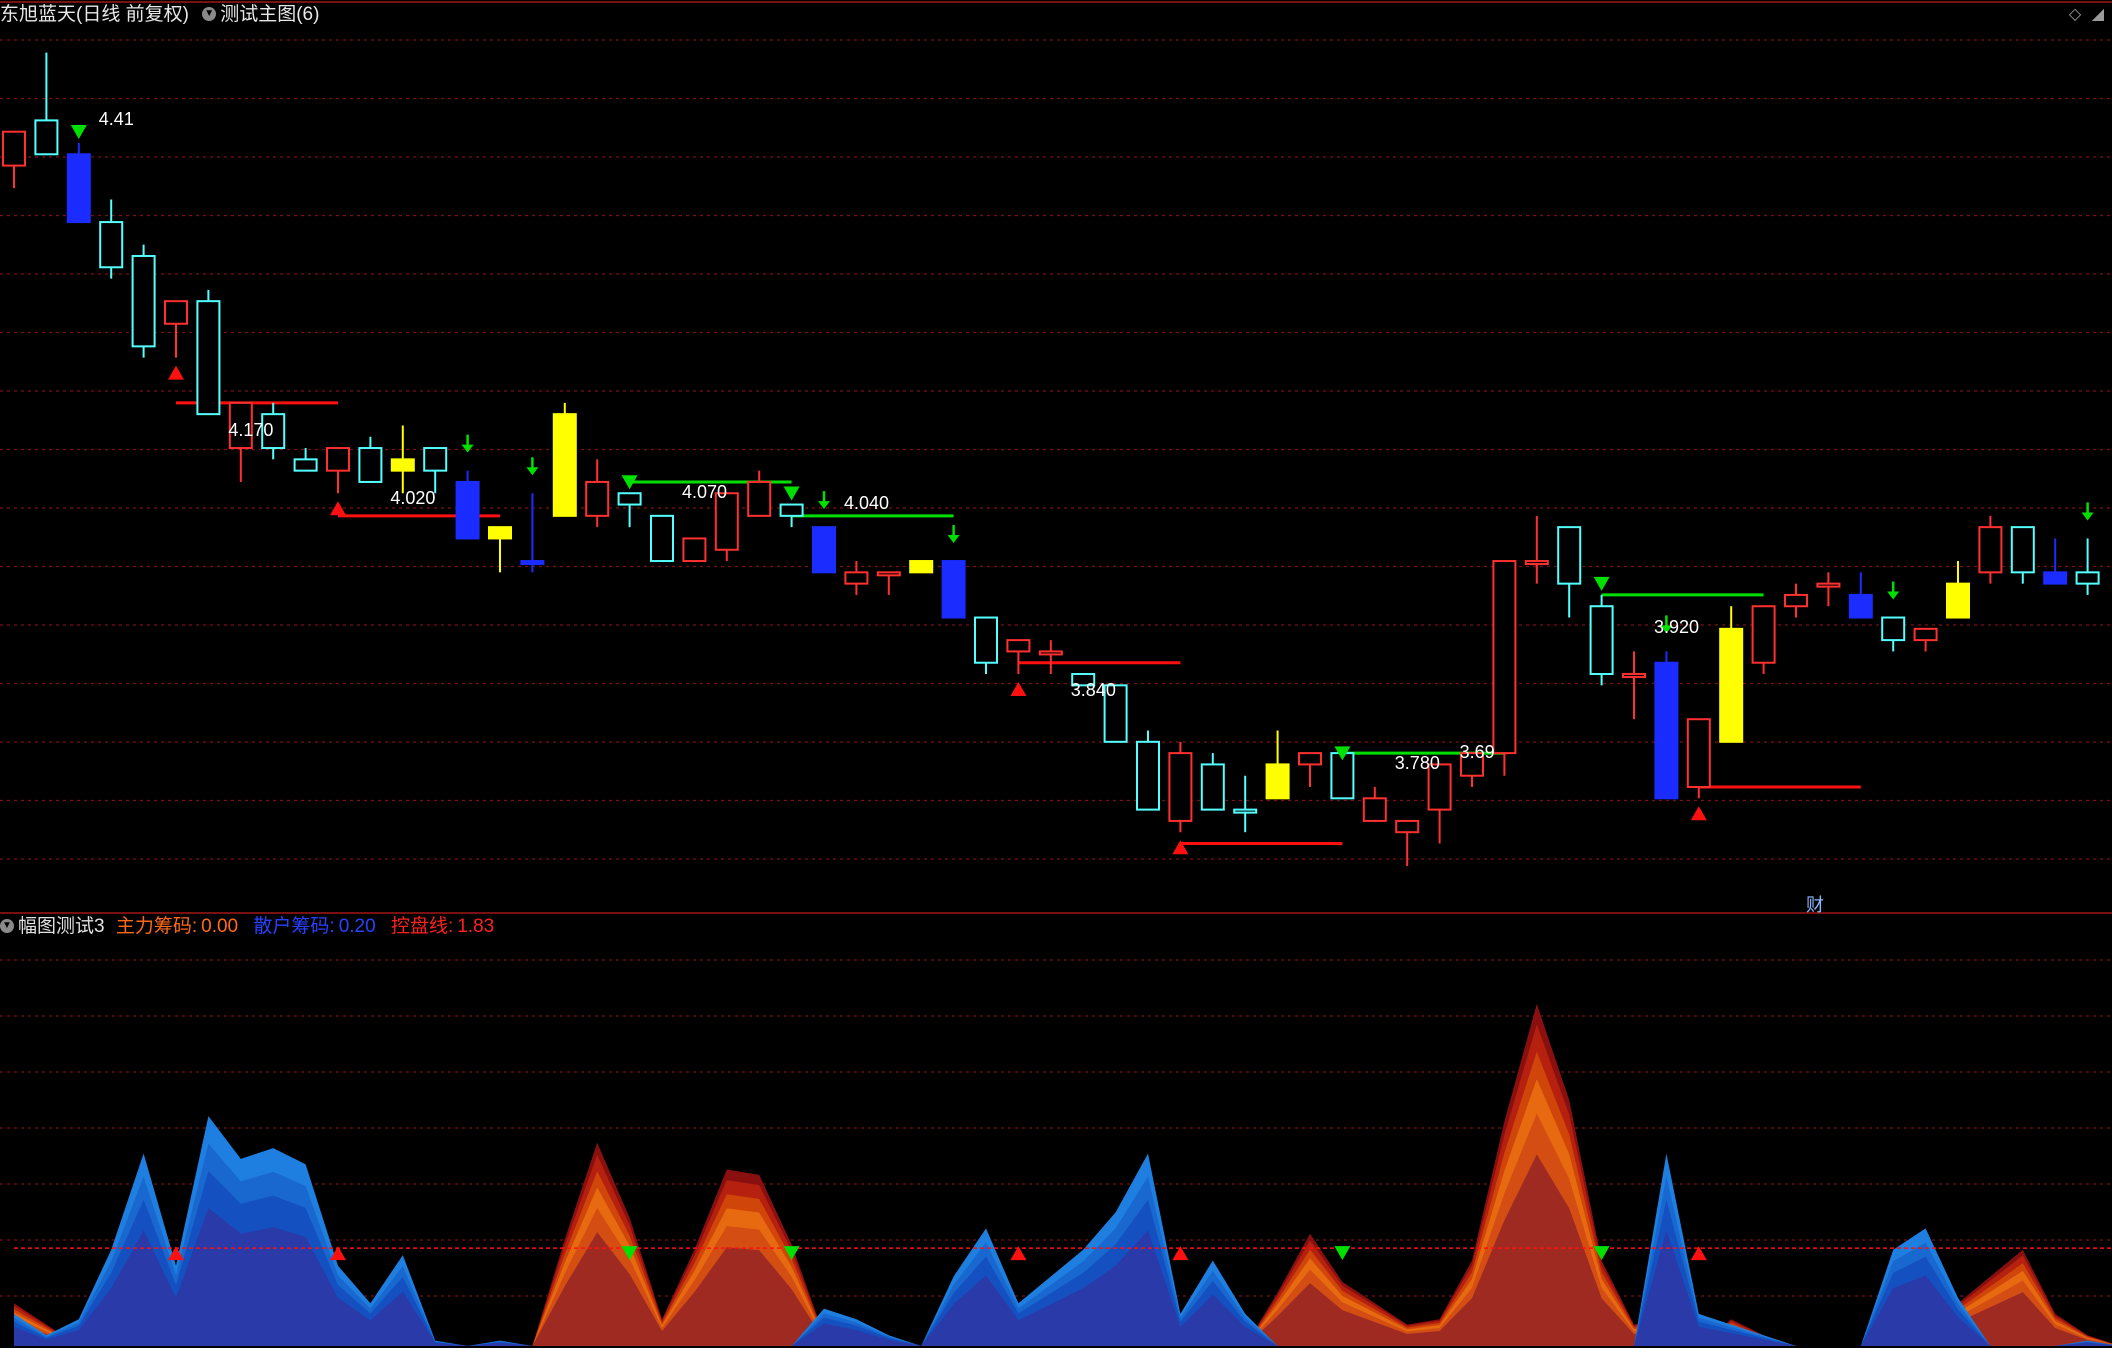  I want to click on retail-chip-value: 0.20, so click(357, 926).